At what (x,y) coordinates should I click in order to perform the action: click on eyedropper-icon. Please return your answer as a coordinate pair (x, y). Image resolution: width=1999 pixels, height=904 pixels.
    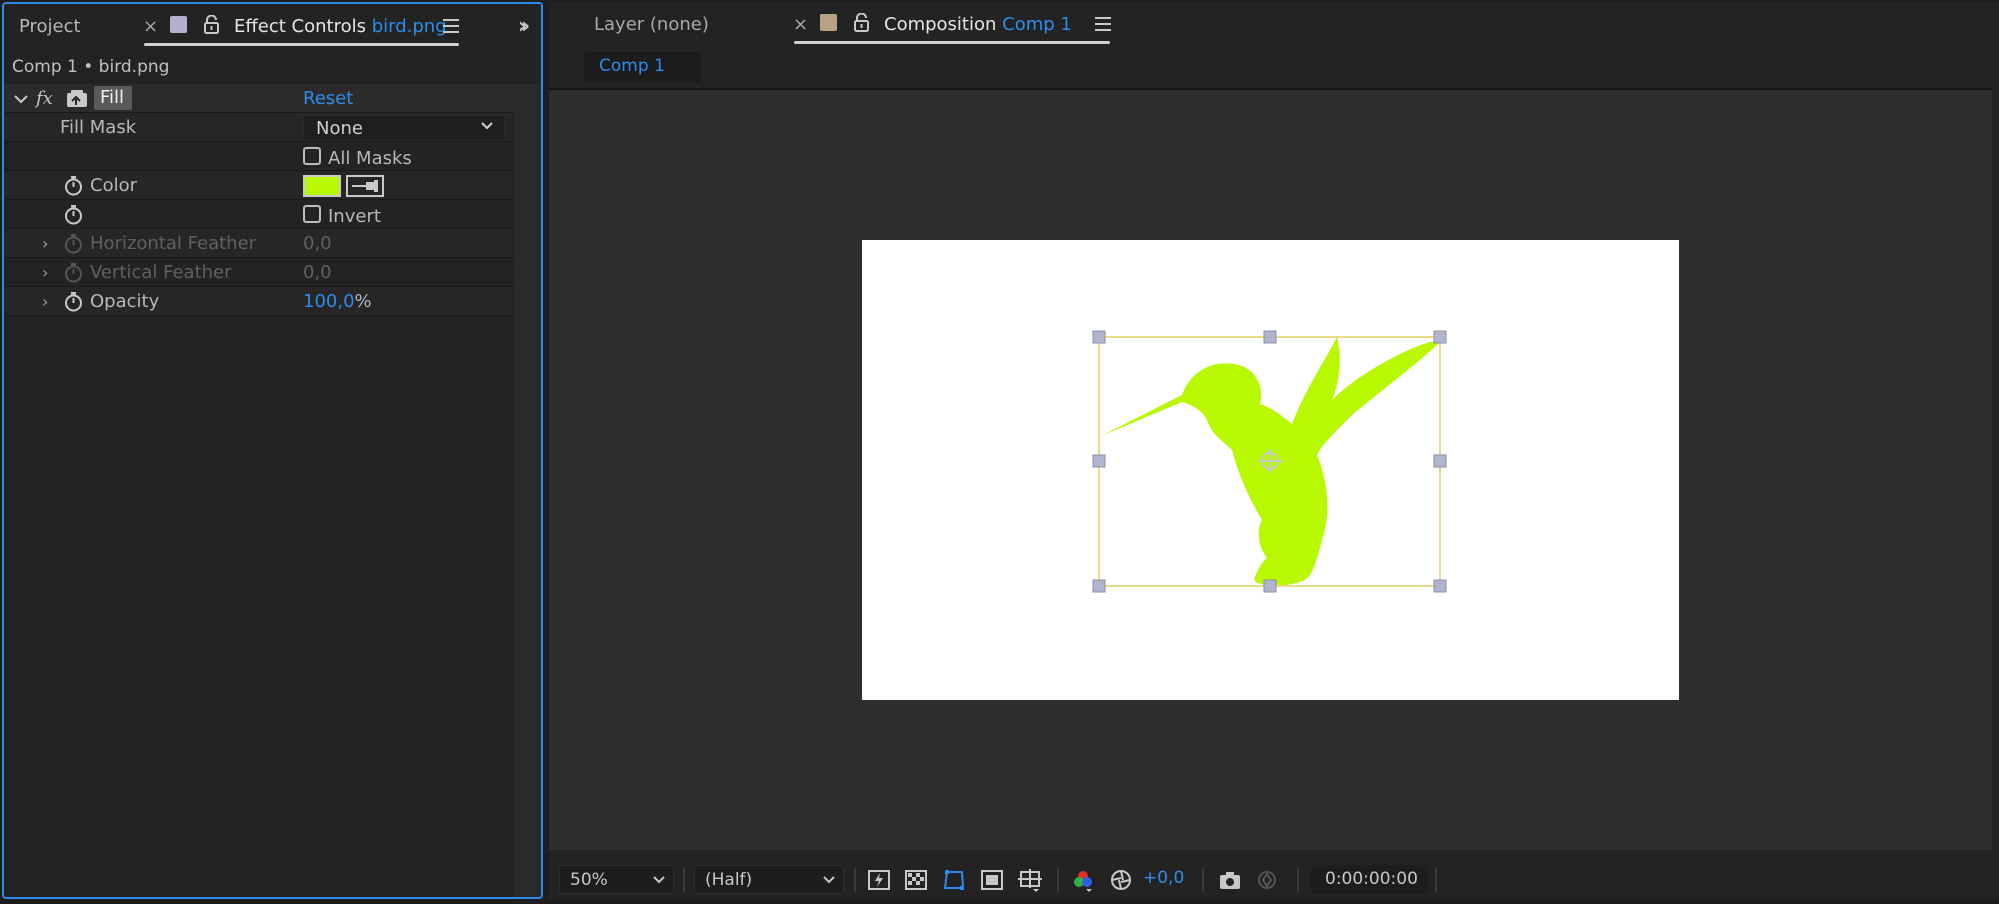
    Looking at the image, I should click on (365, 186).